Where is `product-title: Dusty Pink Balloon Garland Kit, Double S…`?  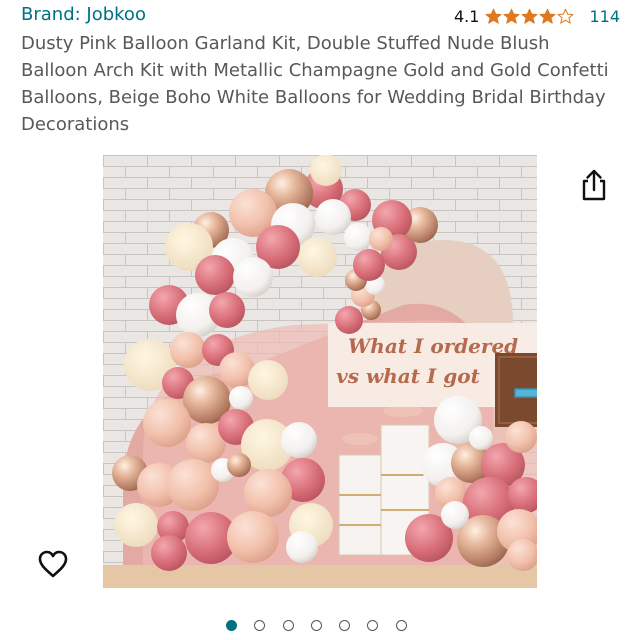 product-title: Dusty Pink Balloon Garland Kit, Double S… is located at coordinates (315, 84).